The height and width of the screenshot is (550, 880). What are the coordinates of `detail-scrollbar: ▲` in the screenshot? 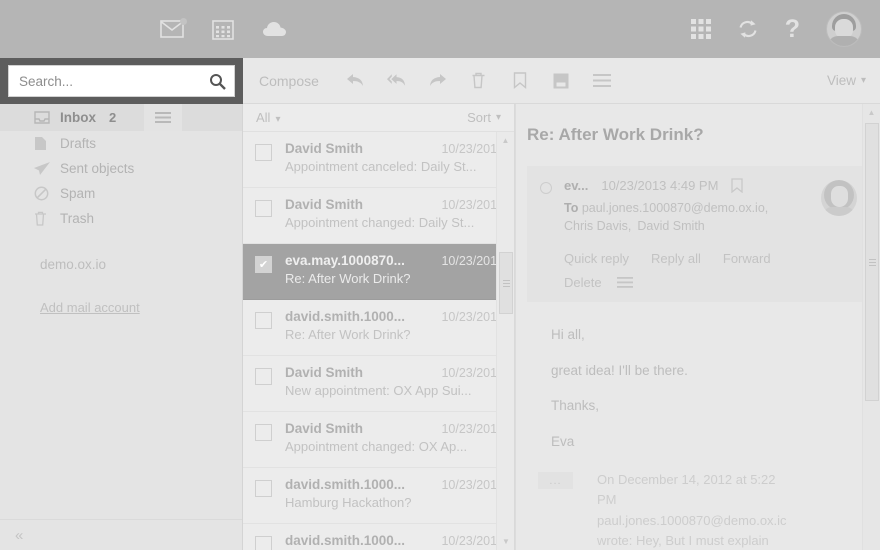 It's located at (871, 327).